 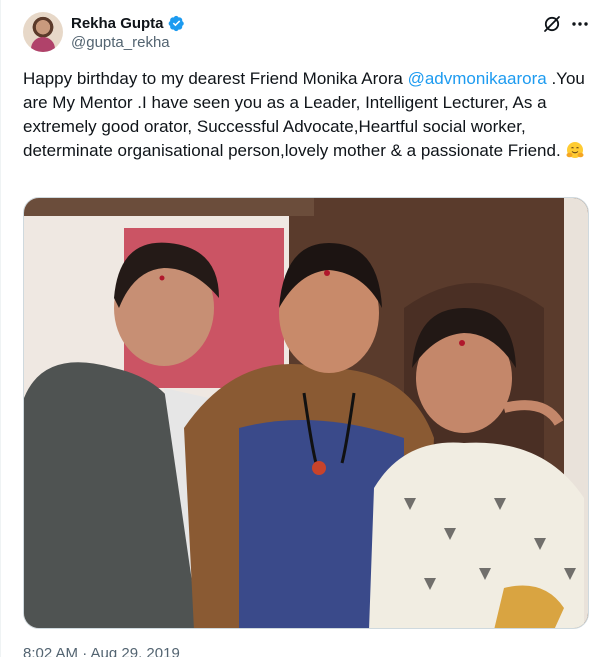 I want to click on verified-badge-icon, so click(x=176, y=23).